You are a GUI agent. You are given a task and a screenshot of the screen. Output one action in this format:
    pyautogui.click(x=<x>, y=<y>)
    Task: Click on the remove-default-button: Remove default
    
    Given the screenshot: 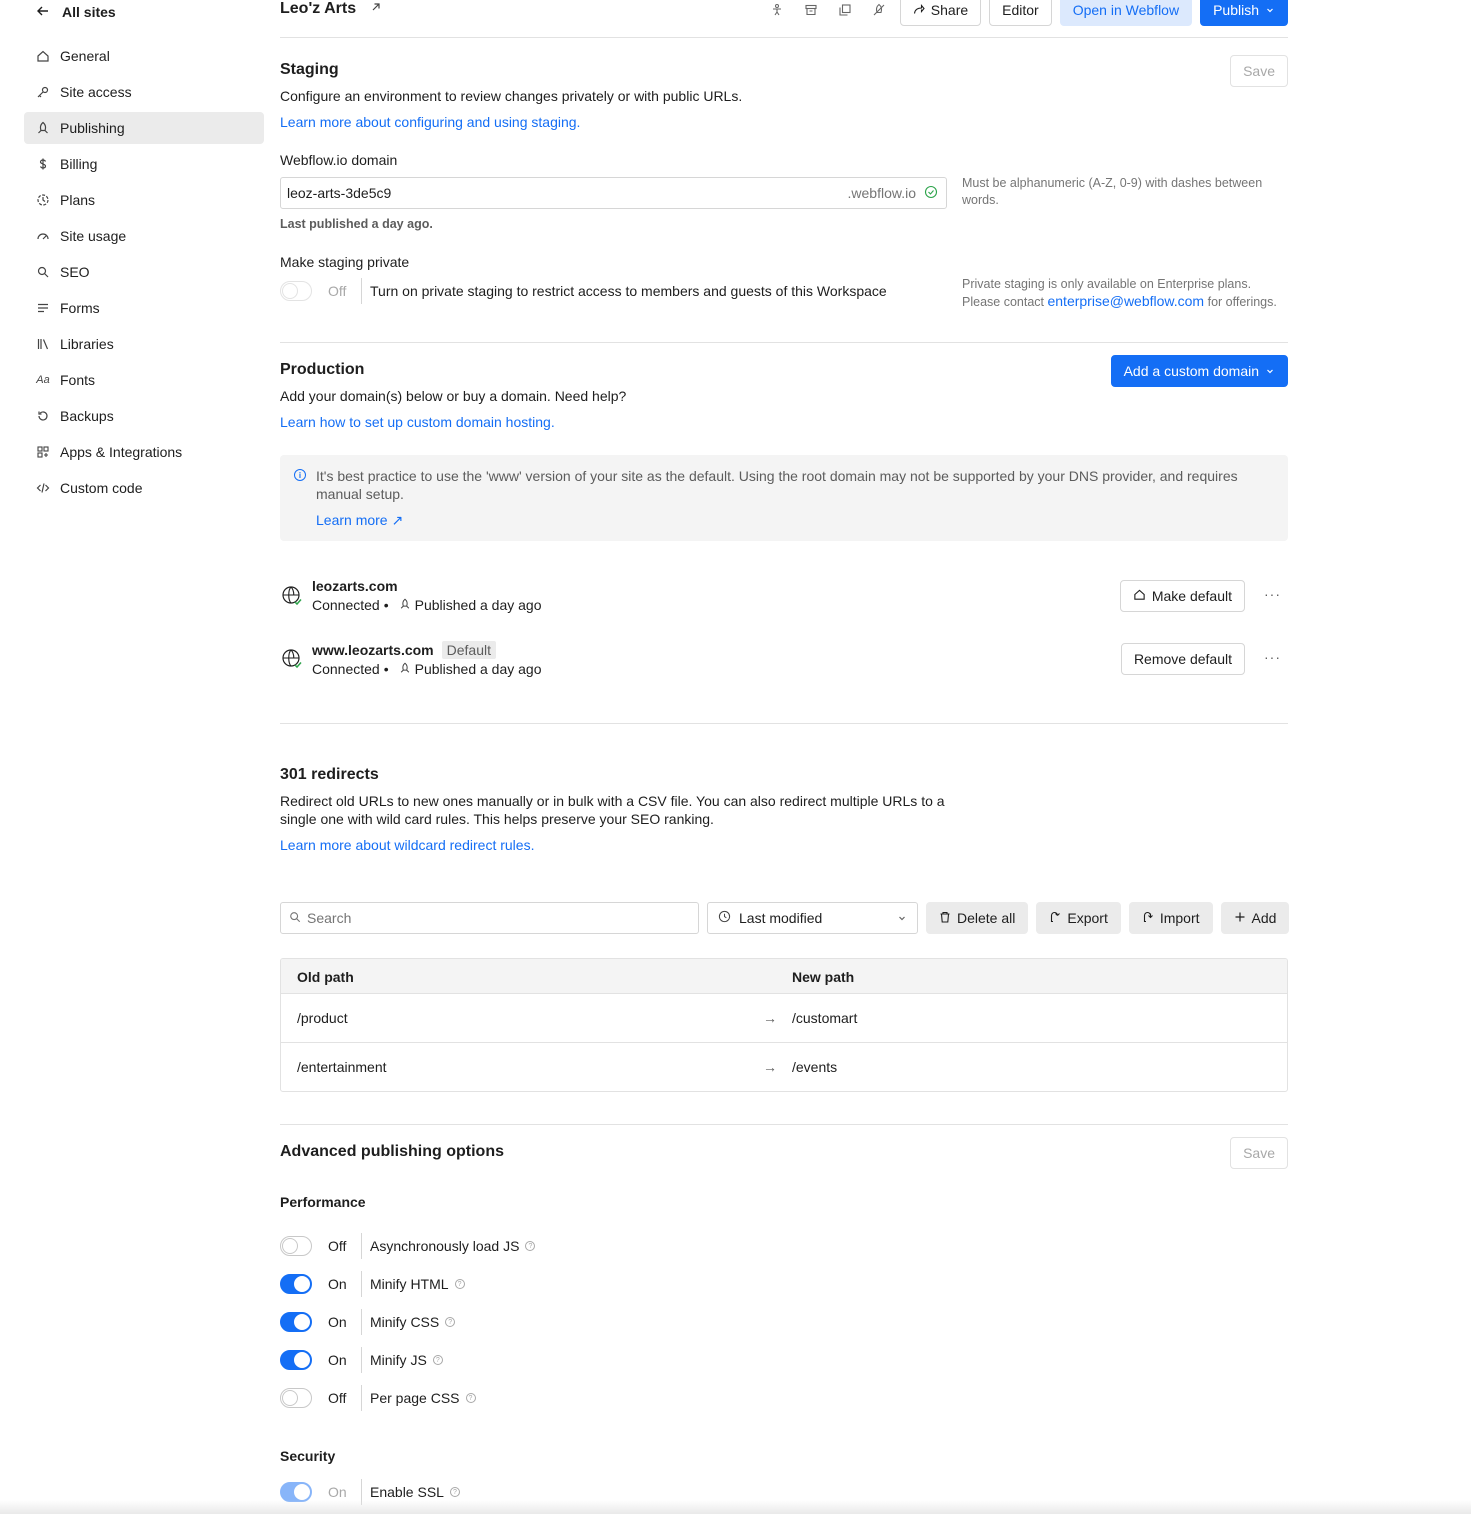 What is the action you would take?
    pyautogui.click(x=1182, y=659)
    